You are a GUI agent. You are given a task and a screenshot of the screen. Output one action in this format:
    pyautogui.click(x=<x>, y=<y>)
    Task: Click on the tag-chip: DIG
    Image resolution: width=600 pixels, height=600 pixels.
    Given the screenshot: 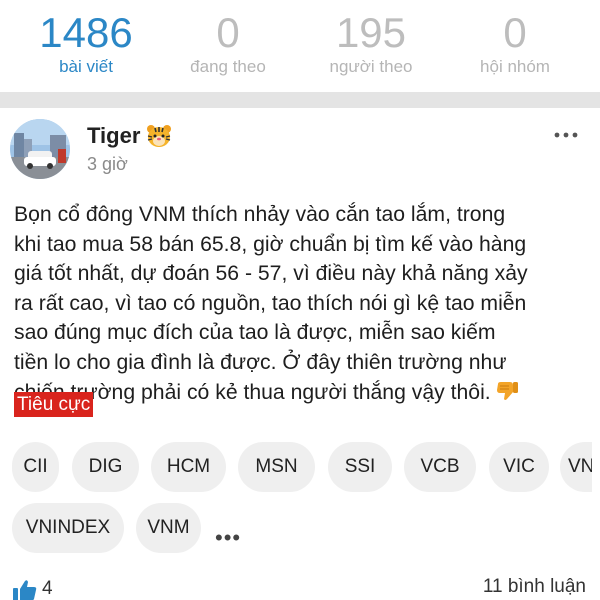 What is the action you would take?
    pyautogui.click(x=105, y=467)
    